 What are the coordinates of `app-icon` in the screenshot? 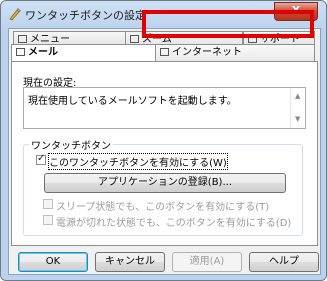 It's located at (15, 14).